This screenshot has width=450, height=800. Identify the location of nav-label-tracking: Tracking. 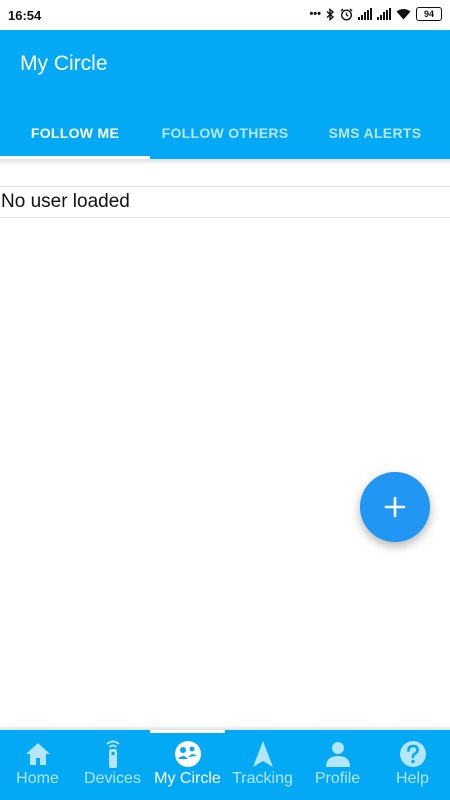
(262, 778).